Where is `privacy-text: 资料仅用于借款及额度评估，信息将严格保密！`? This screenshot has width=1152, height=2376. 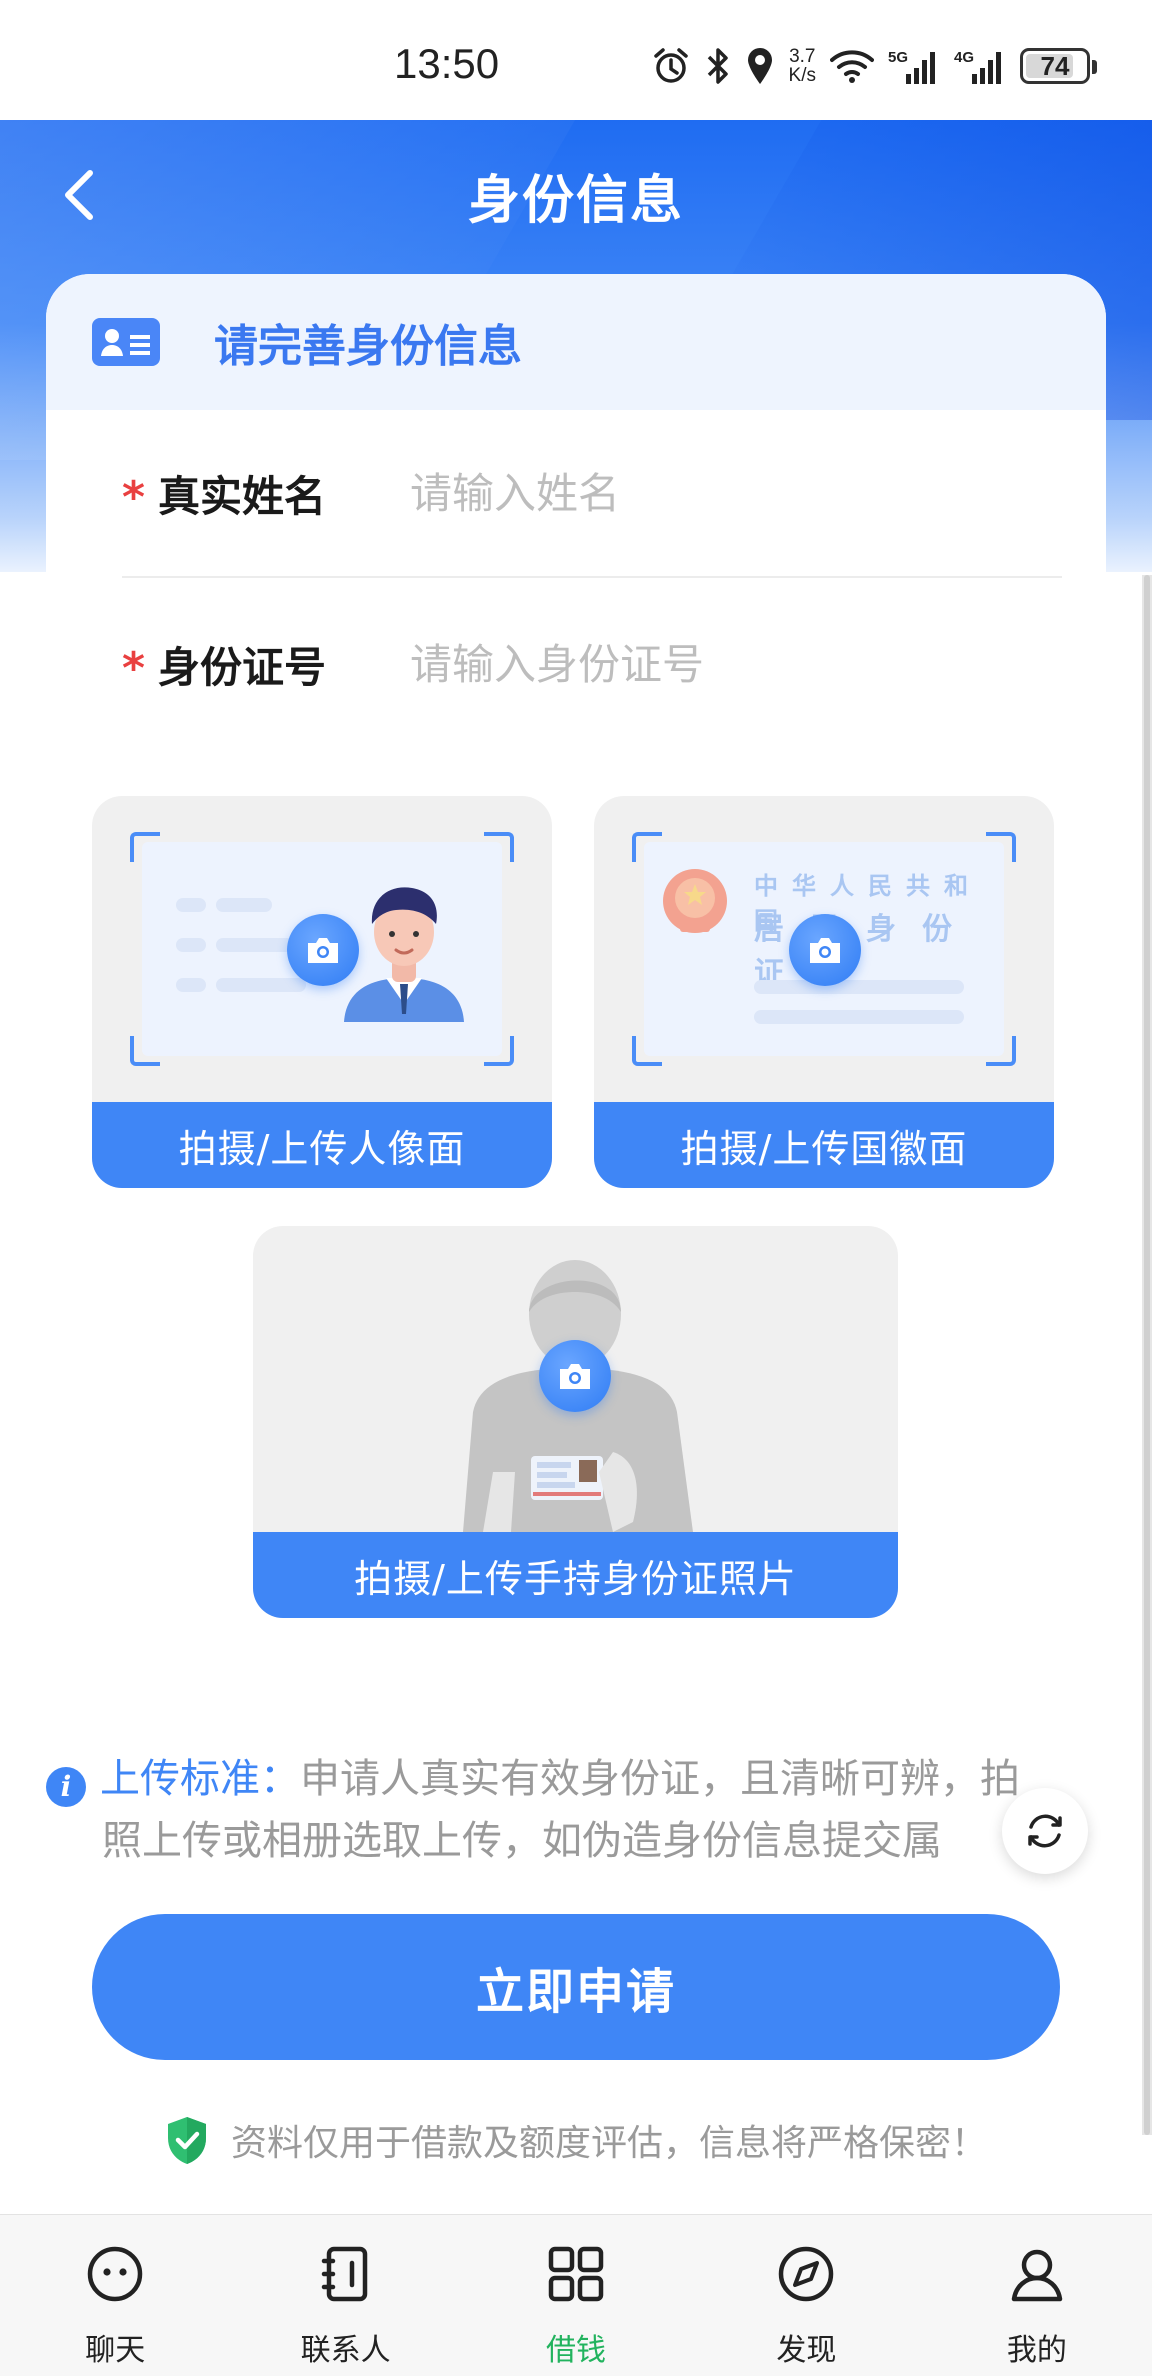 privacy-text: 资料仅用于借款及额度评估，信息将严格保密！ is located at coordinates (608, 2143).